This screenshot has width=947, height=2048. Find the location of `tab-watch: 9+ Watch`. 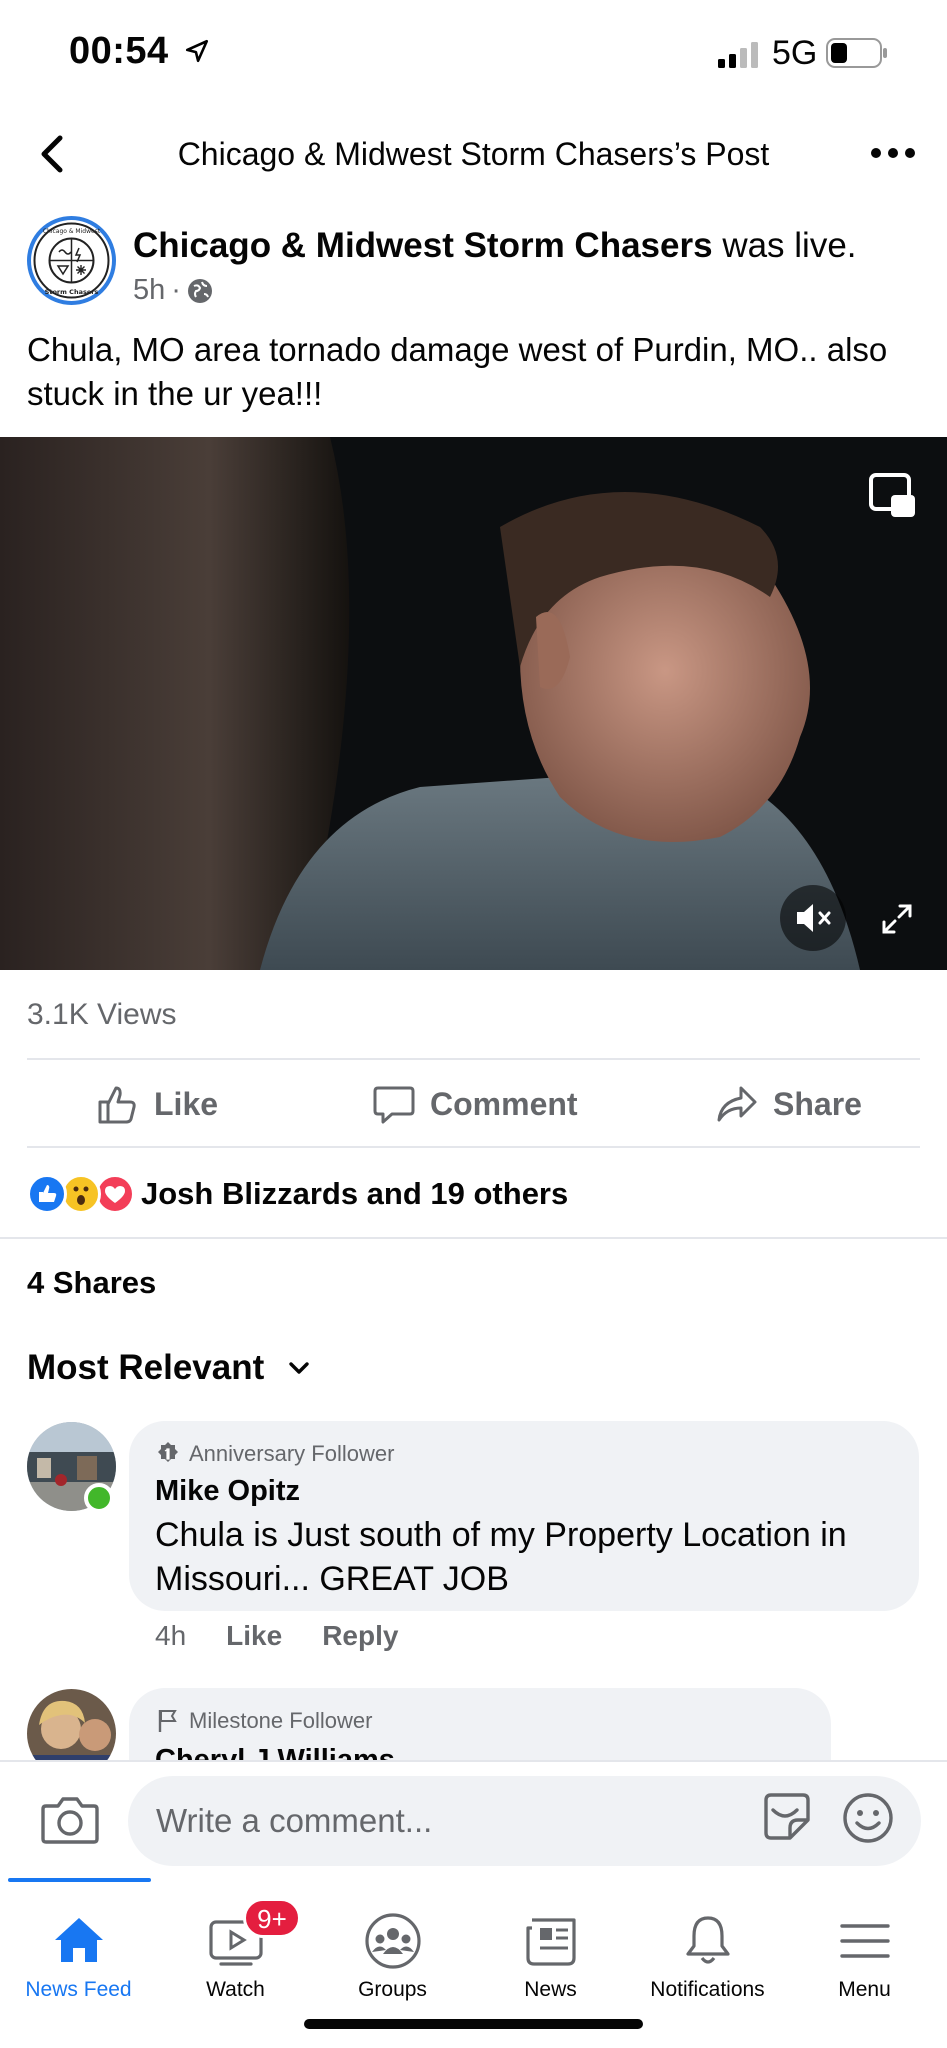

tab-watch: 9+ Watch is located at coordinates (235, 1947).